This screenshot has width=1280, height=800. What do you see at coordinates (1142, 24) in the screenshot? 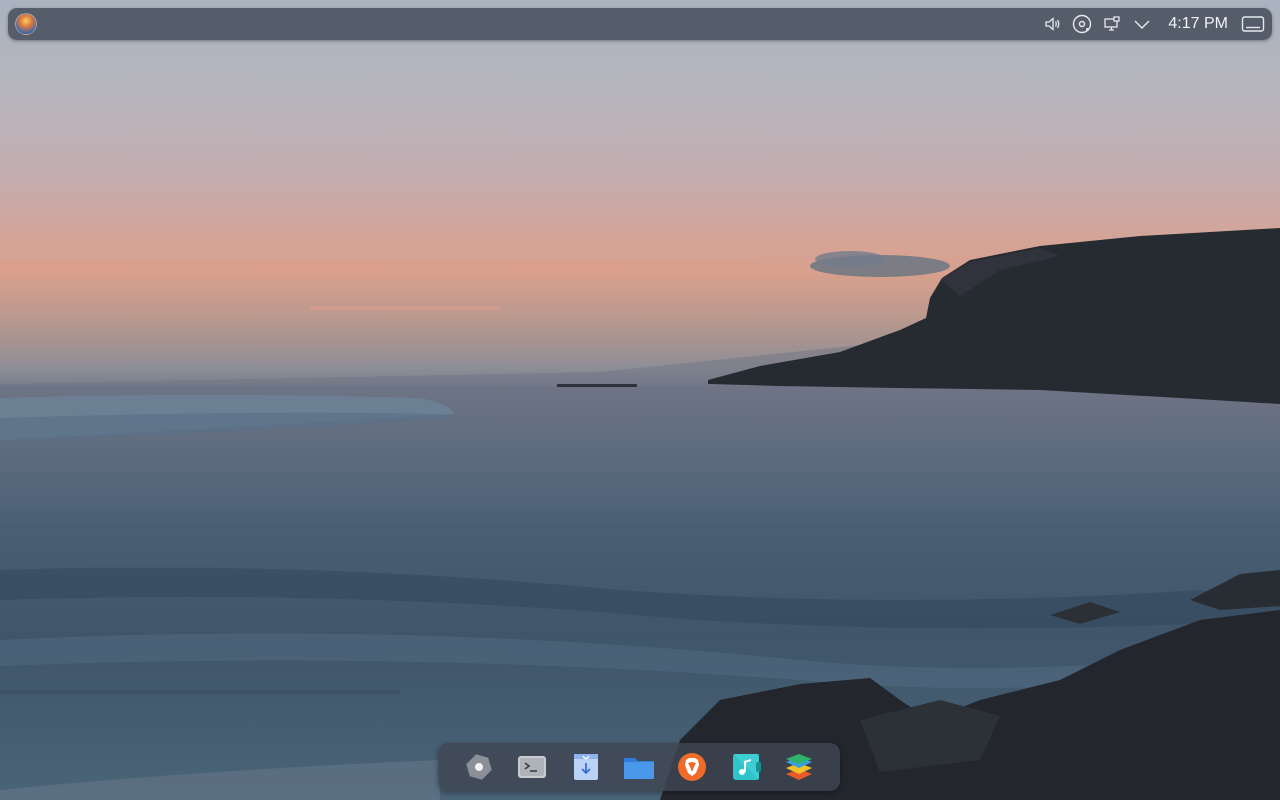
I see `chevron-down-icon` at bounding box center [1142, 24].